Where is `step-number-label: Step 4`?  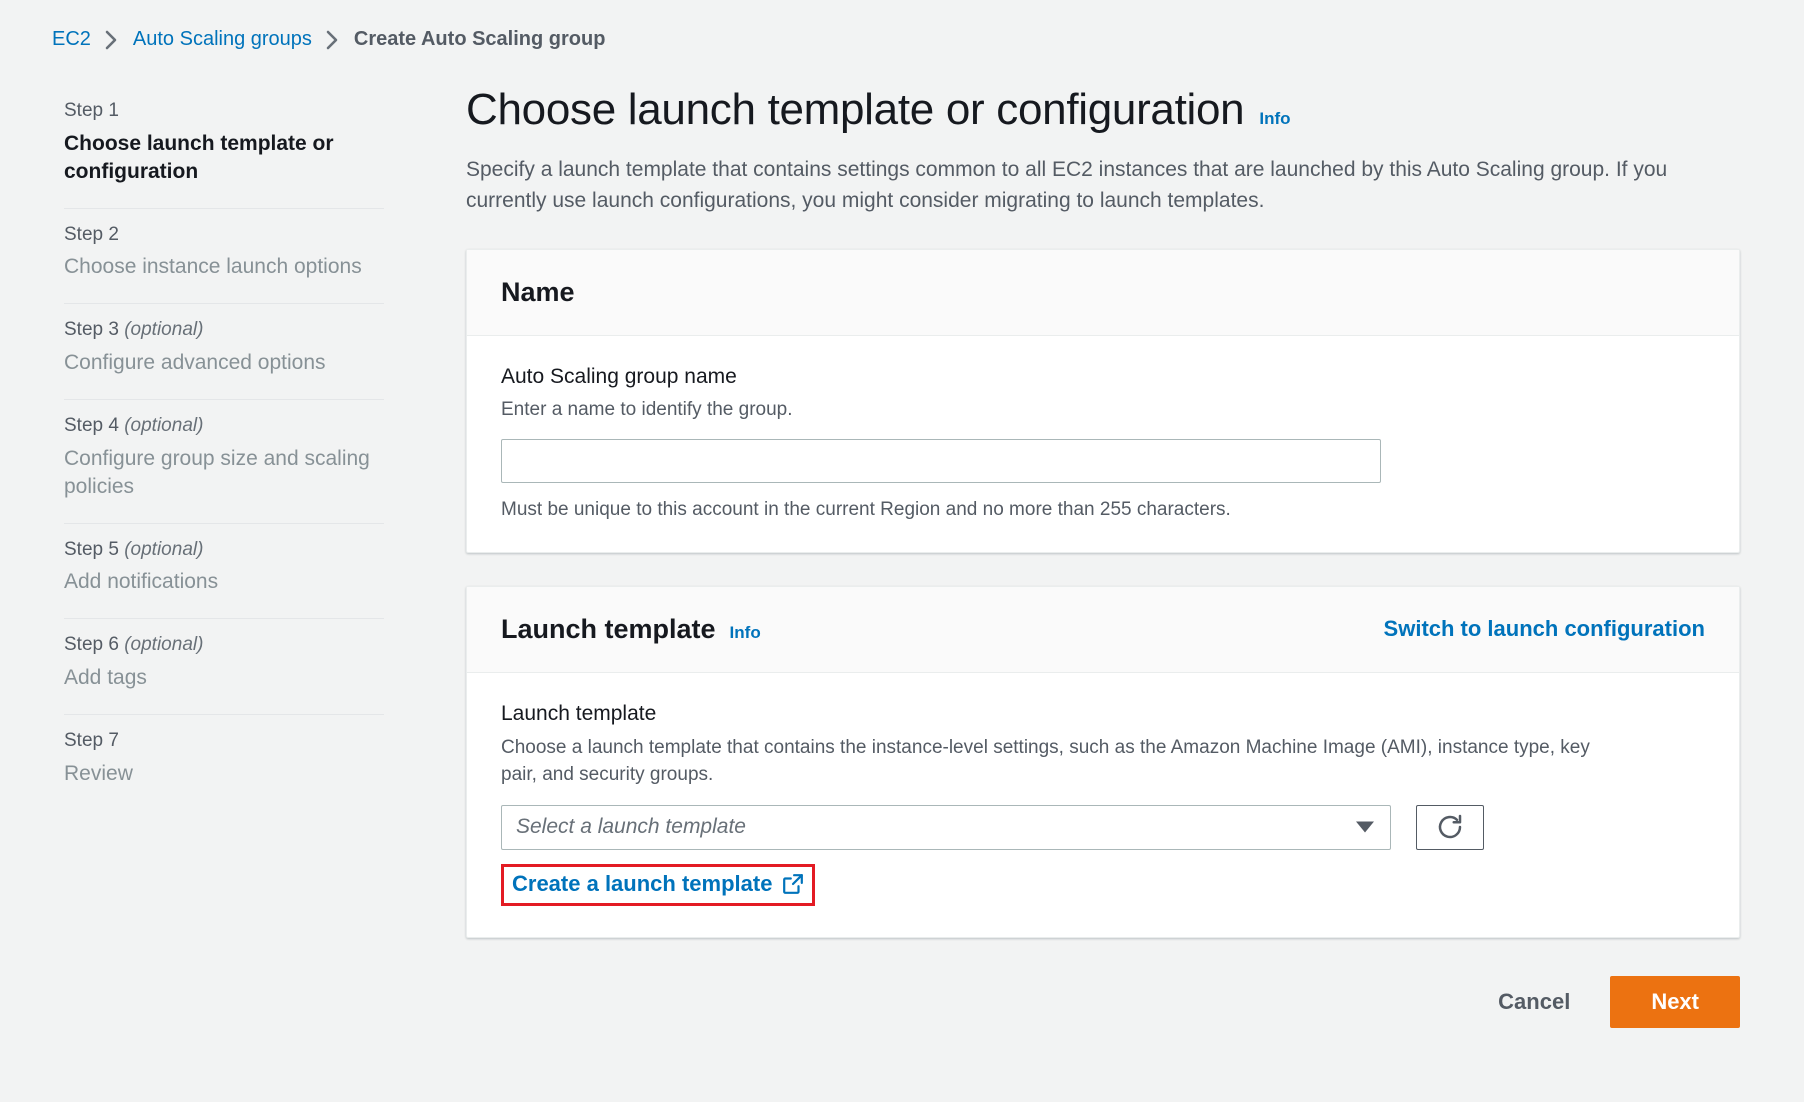
step-number-label: Step 4 is located at coordinates (91, 425).